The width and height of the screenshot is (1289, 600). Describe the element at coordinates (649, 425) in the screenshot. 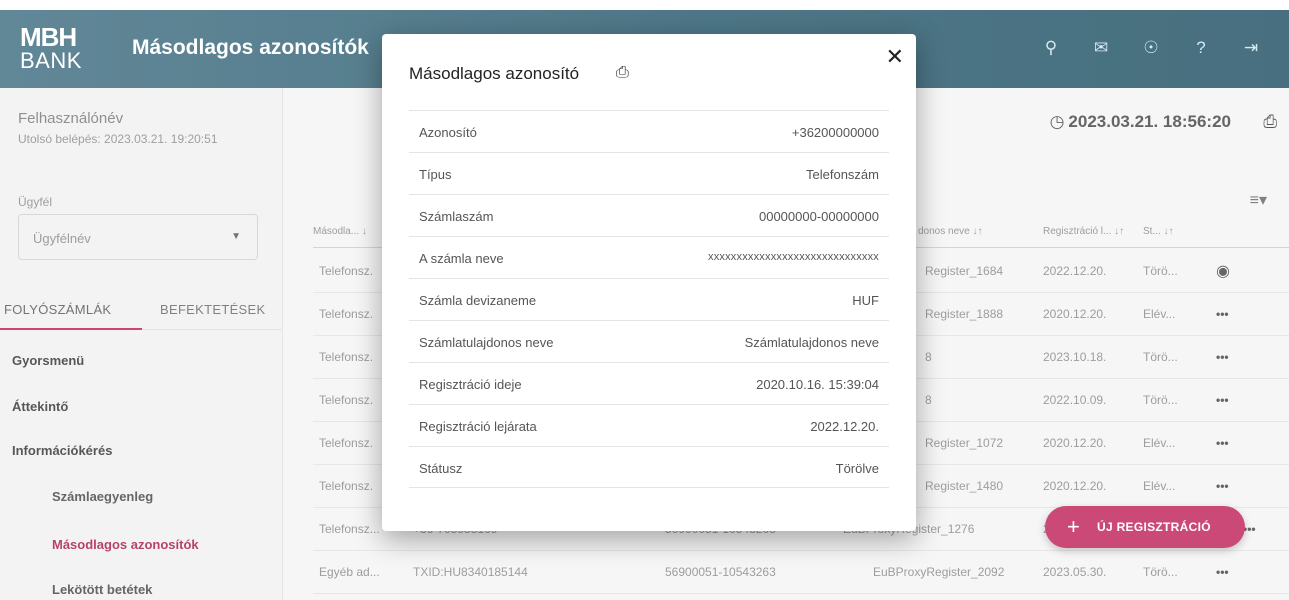

I see `detail-row-regisztracio-lejarata: Regisztráció lejárata 2022.12.20.` at that location.